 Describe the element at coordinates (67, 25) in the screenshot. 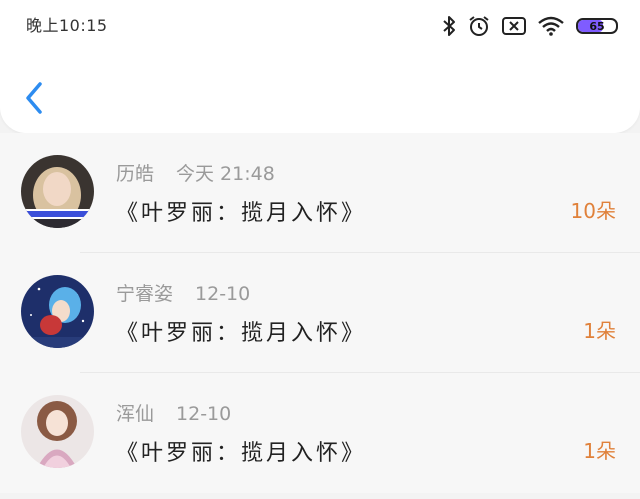

I see `status-time: 晚上10:15` at that location.